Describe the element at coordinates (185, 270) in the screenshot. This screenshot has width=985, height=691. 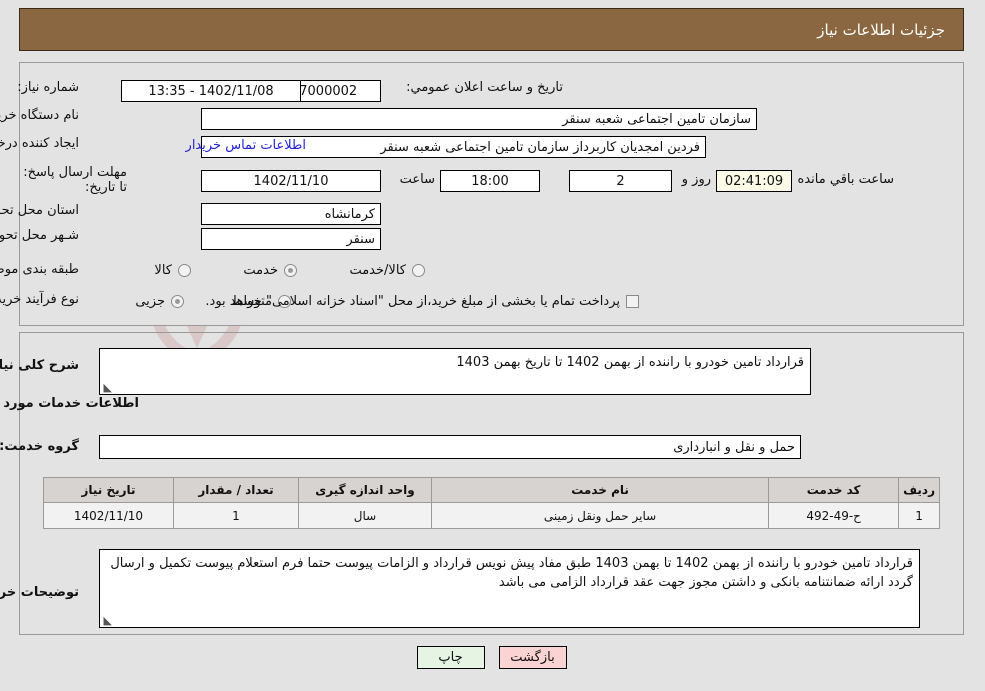
I see `radio-icon-kala` at that location.